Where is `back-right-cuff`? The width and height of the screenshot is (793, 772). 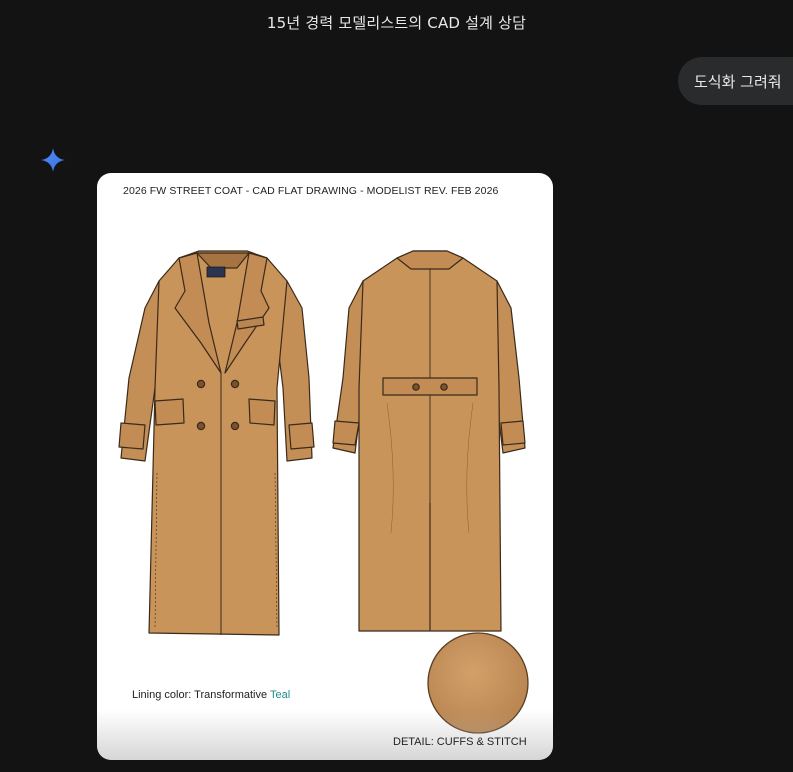
back-right-cuff is located at coordinates (513, 433).